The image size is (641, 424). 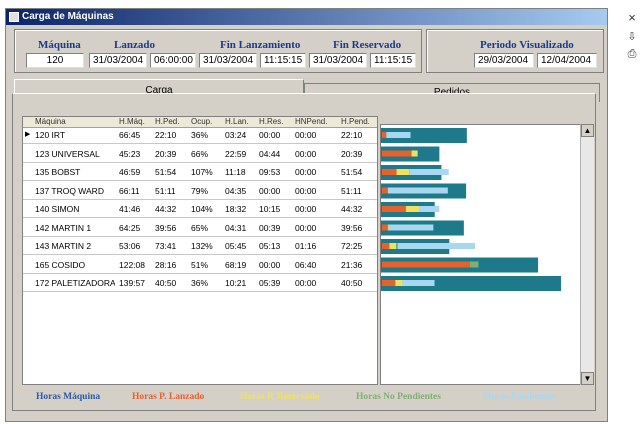 I want to click on grid-cell-ocup: 65%, so click(x=207, y=228).